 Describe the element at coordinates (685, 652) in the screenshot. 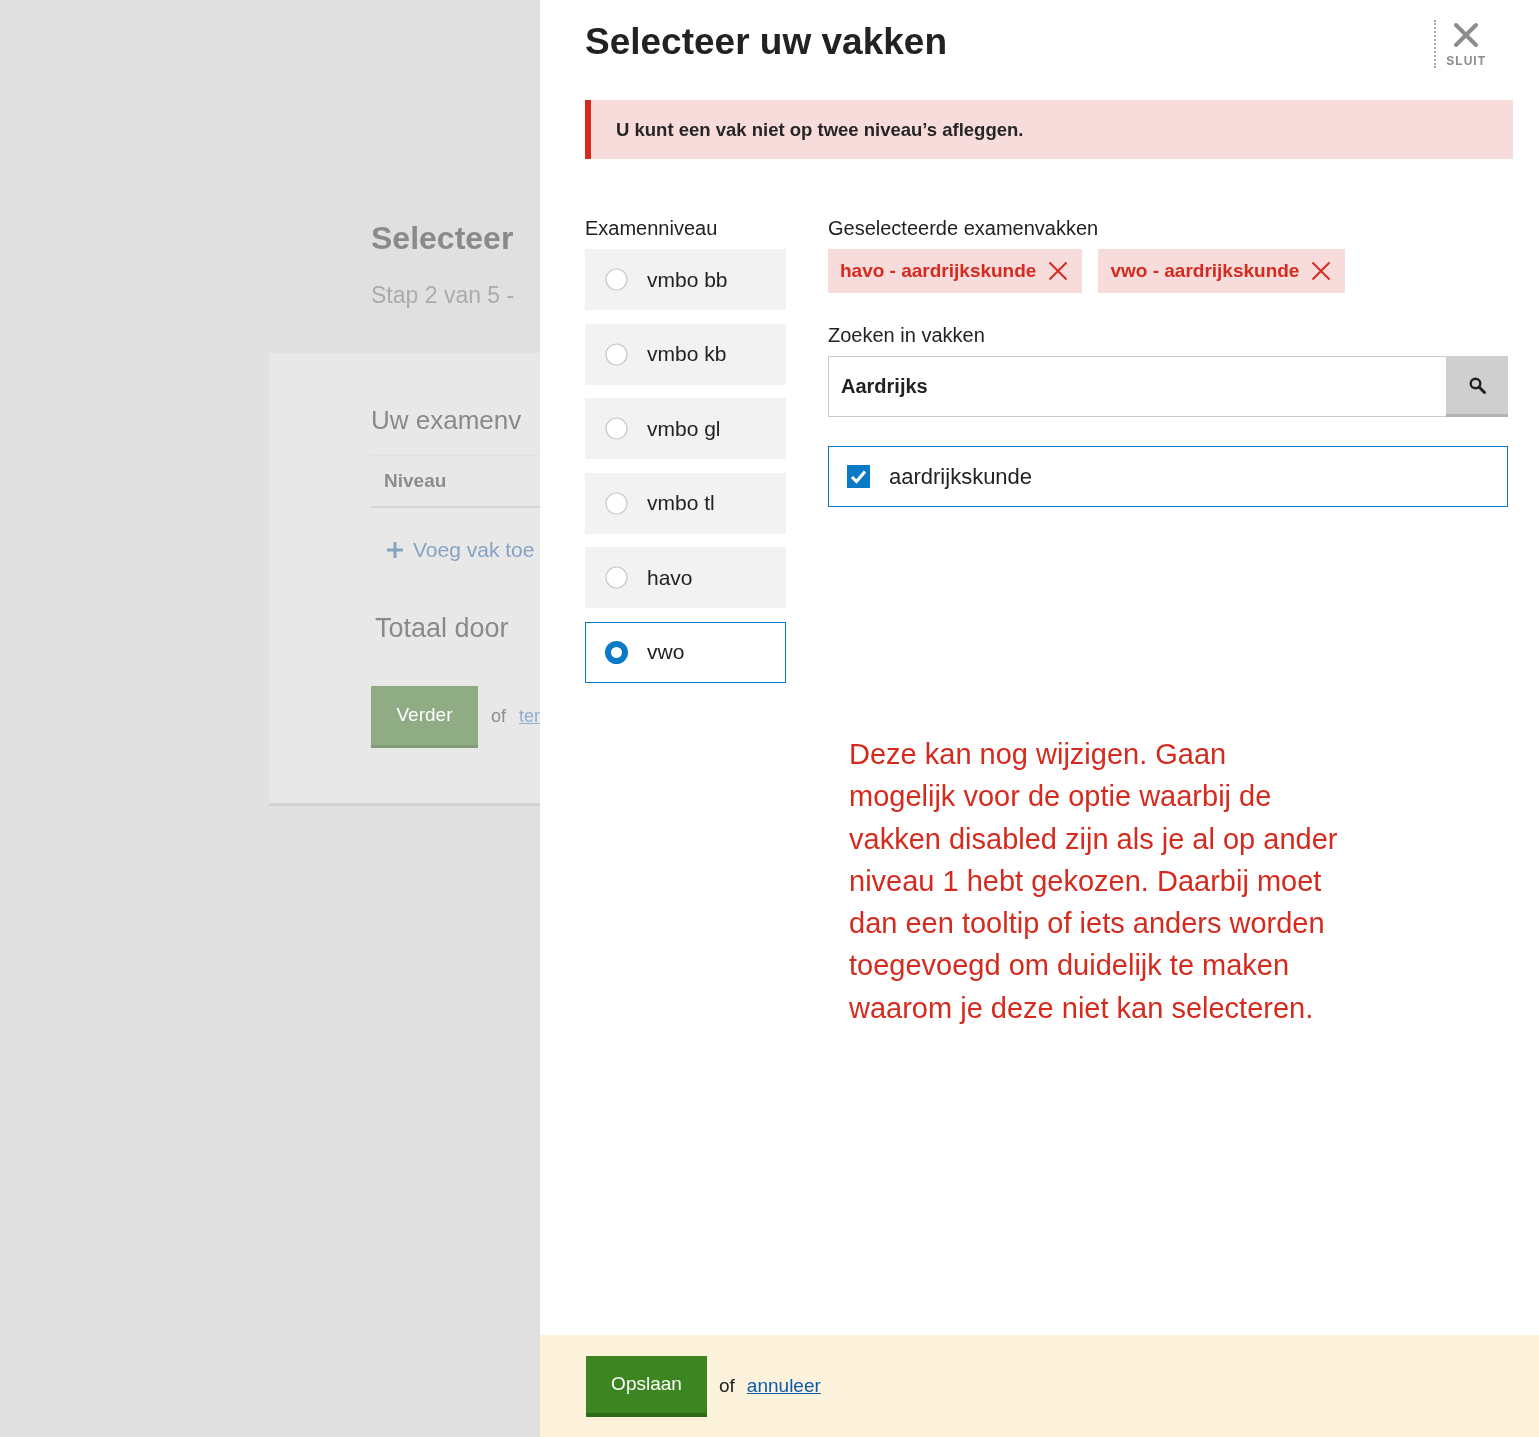

I see `level-option: vwo` at that location.